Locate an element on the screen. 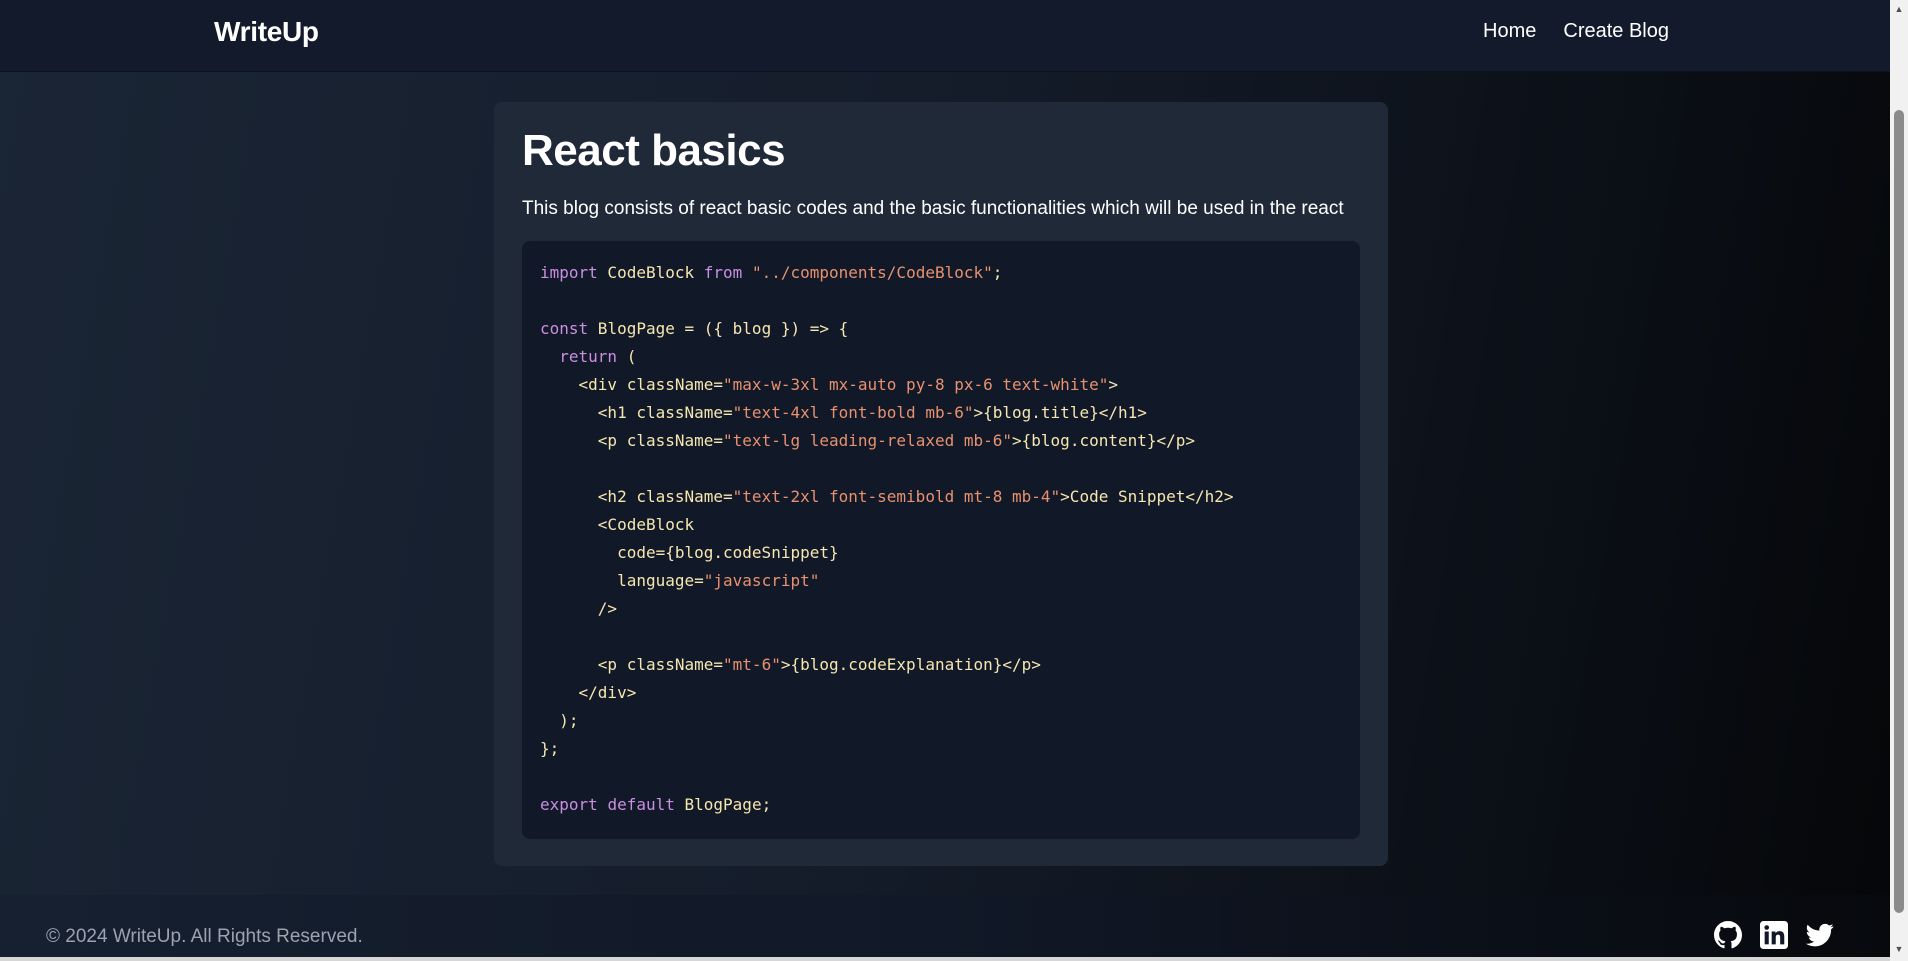 This screenshot has width=1908, height=961. code-text: }; is located at coordinates (550, 748).